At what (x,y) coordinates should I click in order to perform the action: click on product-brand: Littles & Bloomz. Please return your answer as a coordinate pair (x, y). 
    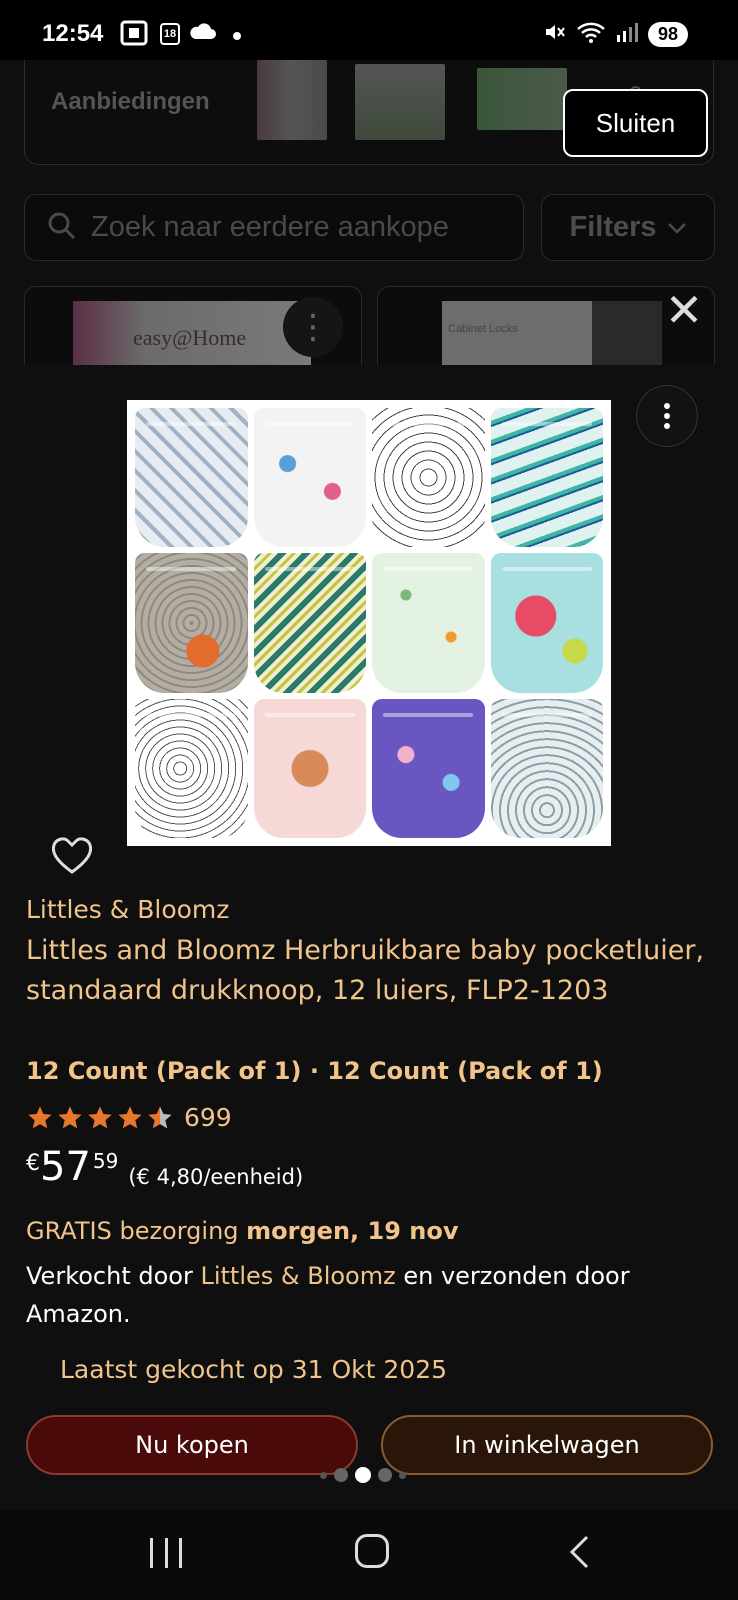
    Looking at the image, I should click on (127, 909).